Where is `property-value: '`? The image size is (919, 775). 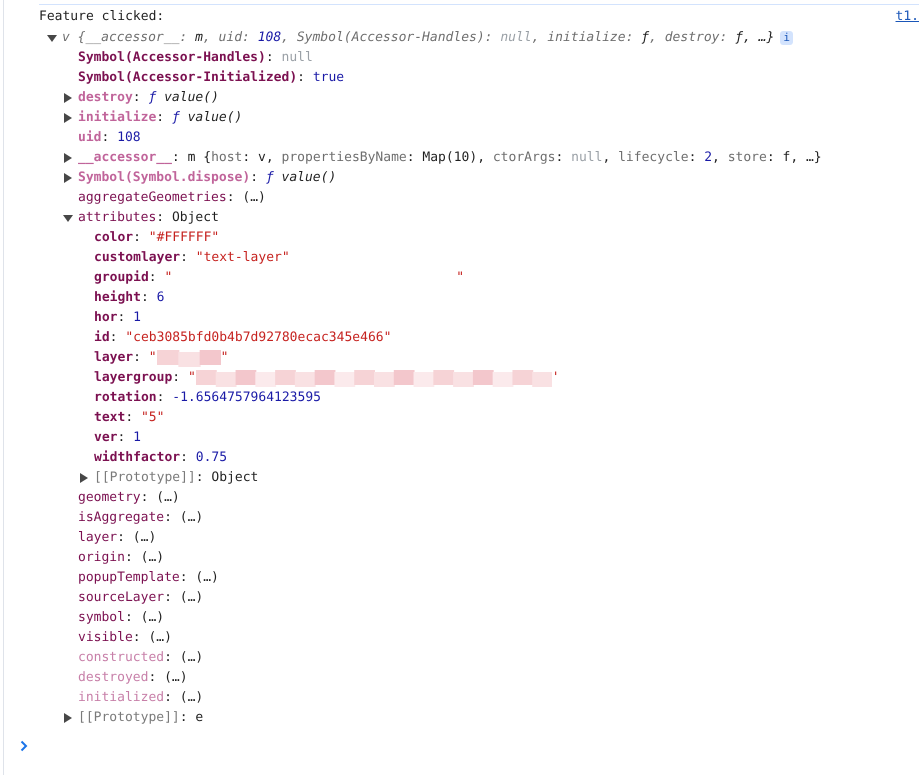 property-value: ' is located at coordinates (556, 378).